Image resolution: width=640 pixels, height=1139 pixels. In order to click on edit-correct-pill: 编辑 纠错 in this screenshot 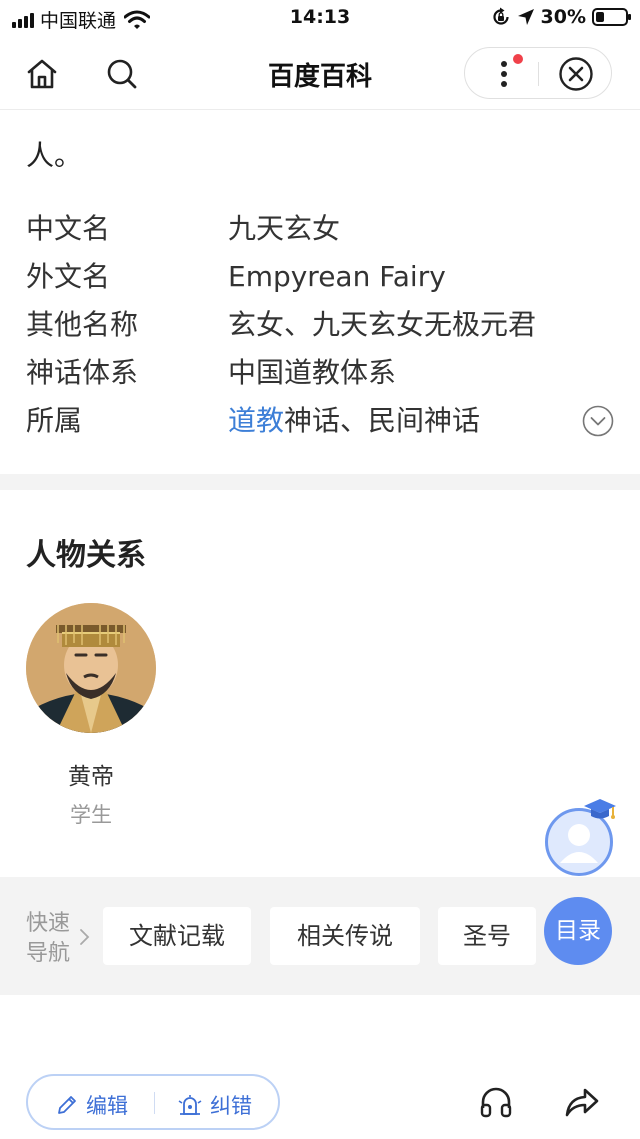, I will do `click(153, 1102)`.